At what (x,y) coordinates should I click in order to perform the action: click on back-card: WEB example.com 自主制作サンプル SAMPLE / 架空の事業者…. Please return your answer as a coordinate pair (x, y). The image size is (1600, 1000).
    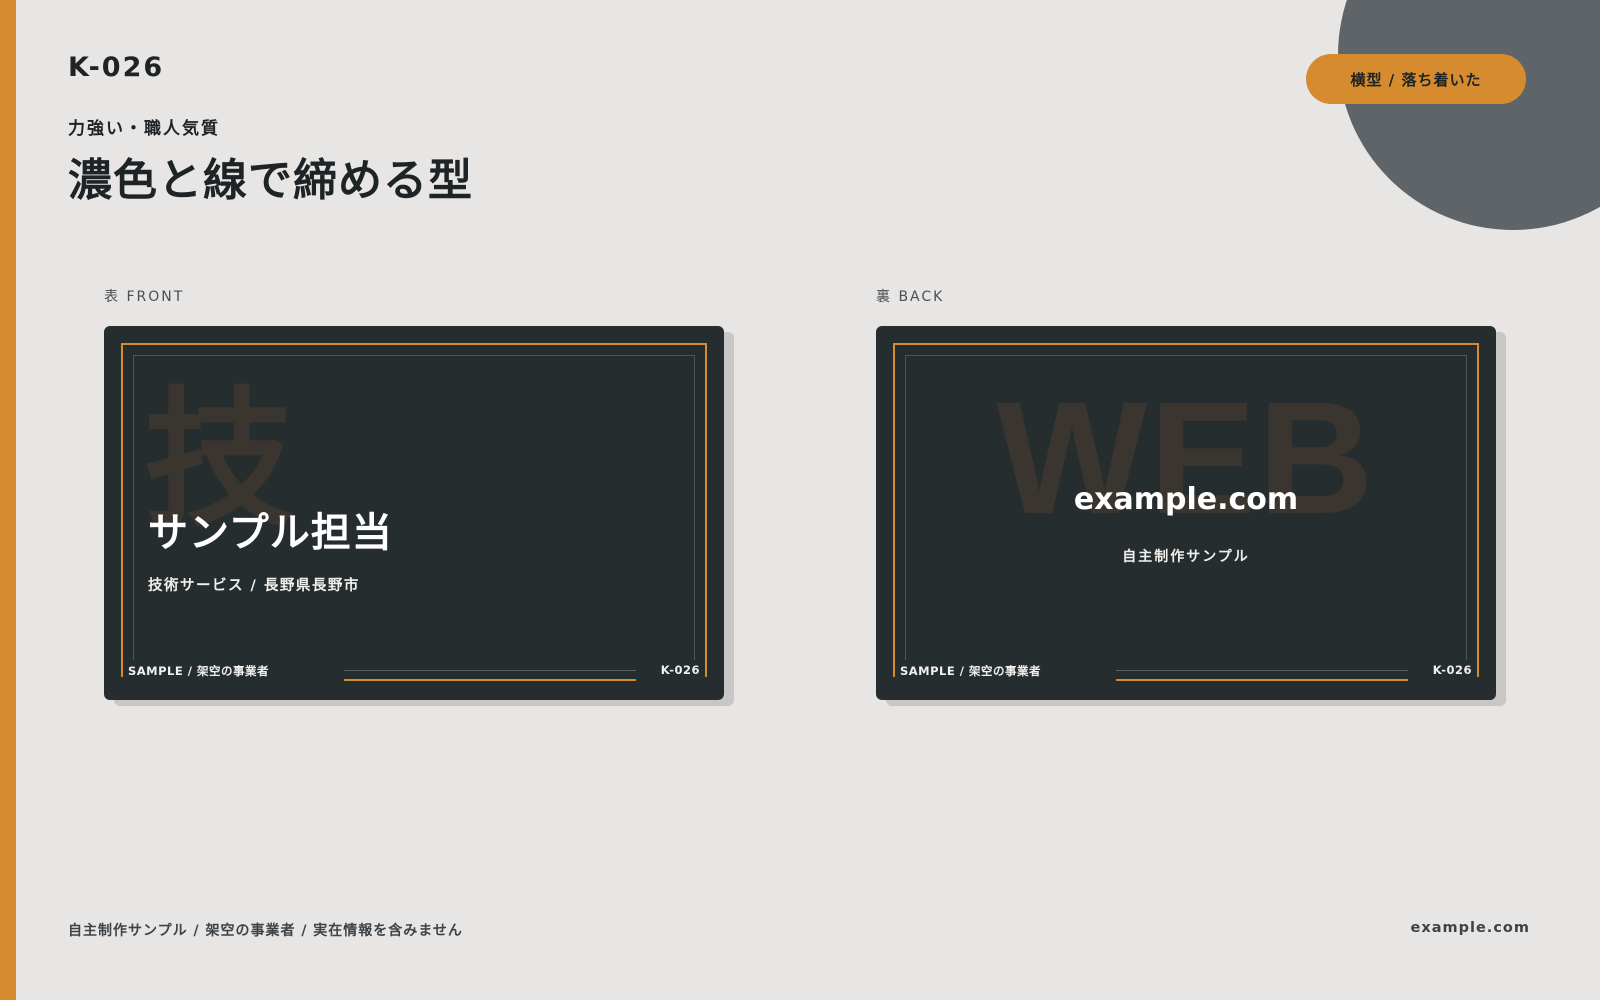
    Looking at the image, I should click on (1186, 513).